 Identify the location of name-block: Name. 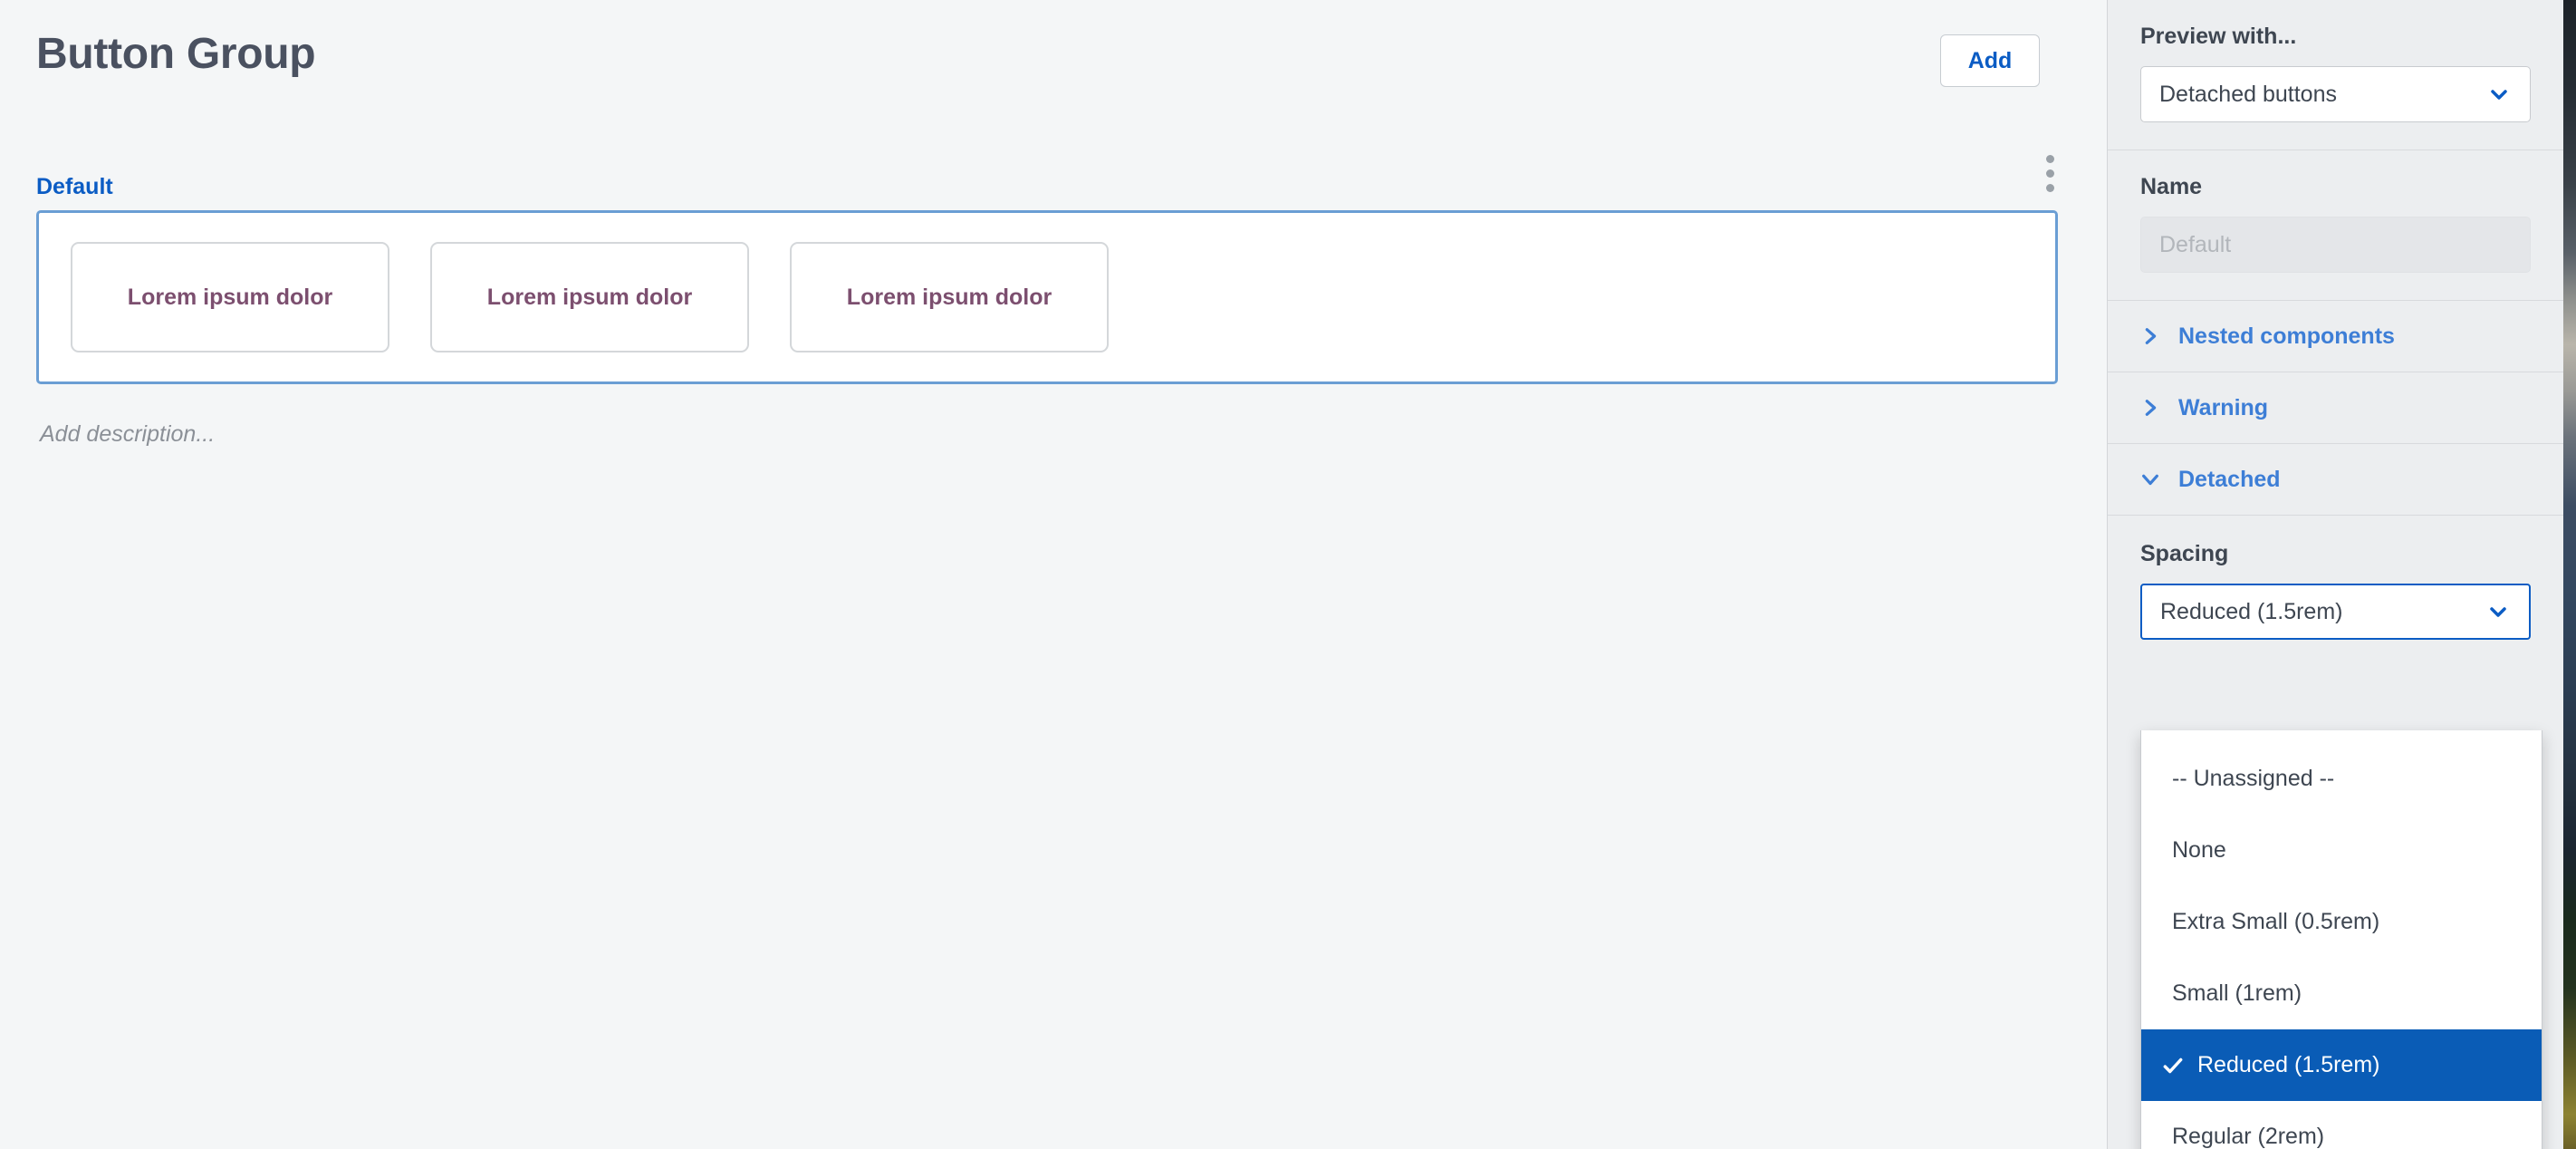
(2335, 226).